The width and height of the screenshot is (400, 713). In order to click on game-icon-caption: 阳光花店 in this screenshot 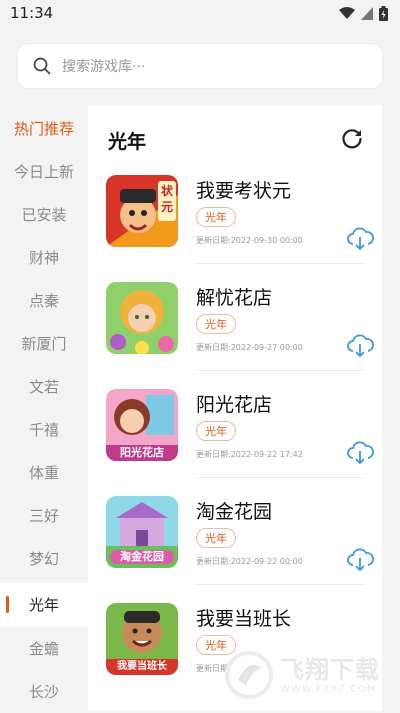, I will do `click(142, 452)`.